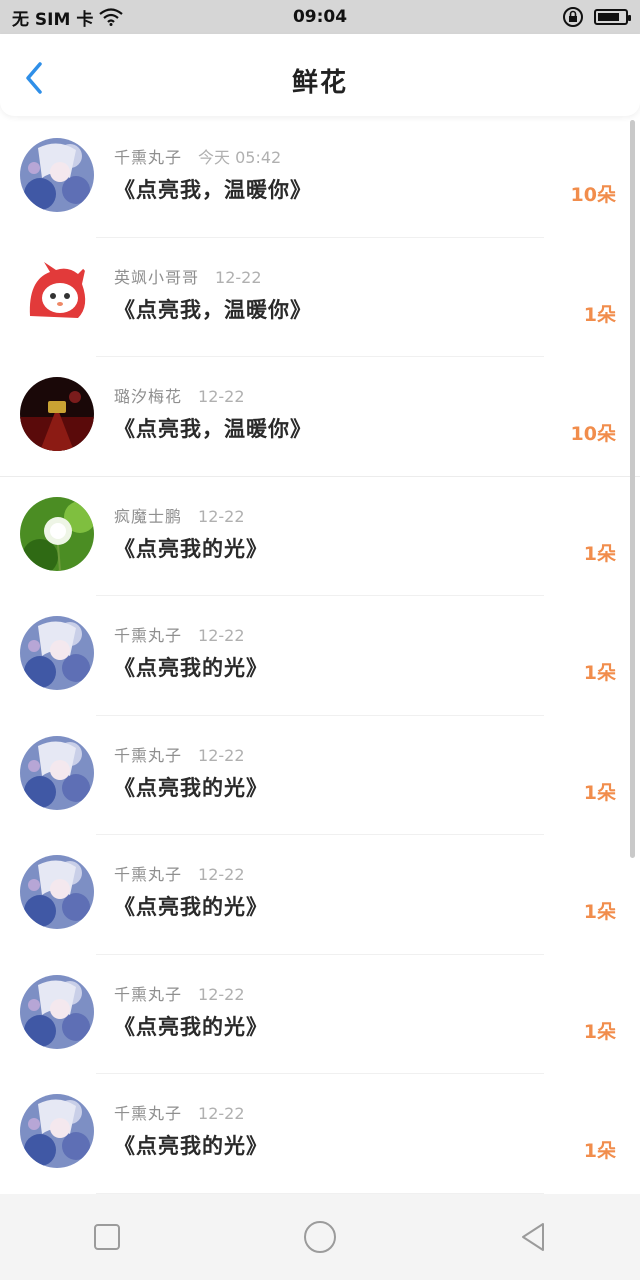 This screenshot has height=1280, width=640. What do you see at coordinates (320, 417) in the screenshot?
I see `list-item: 璐汐梅花 12-22 《点亮我，温暖你》 10朵` at bounding box center [320, 417].